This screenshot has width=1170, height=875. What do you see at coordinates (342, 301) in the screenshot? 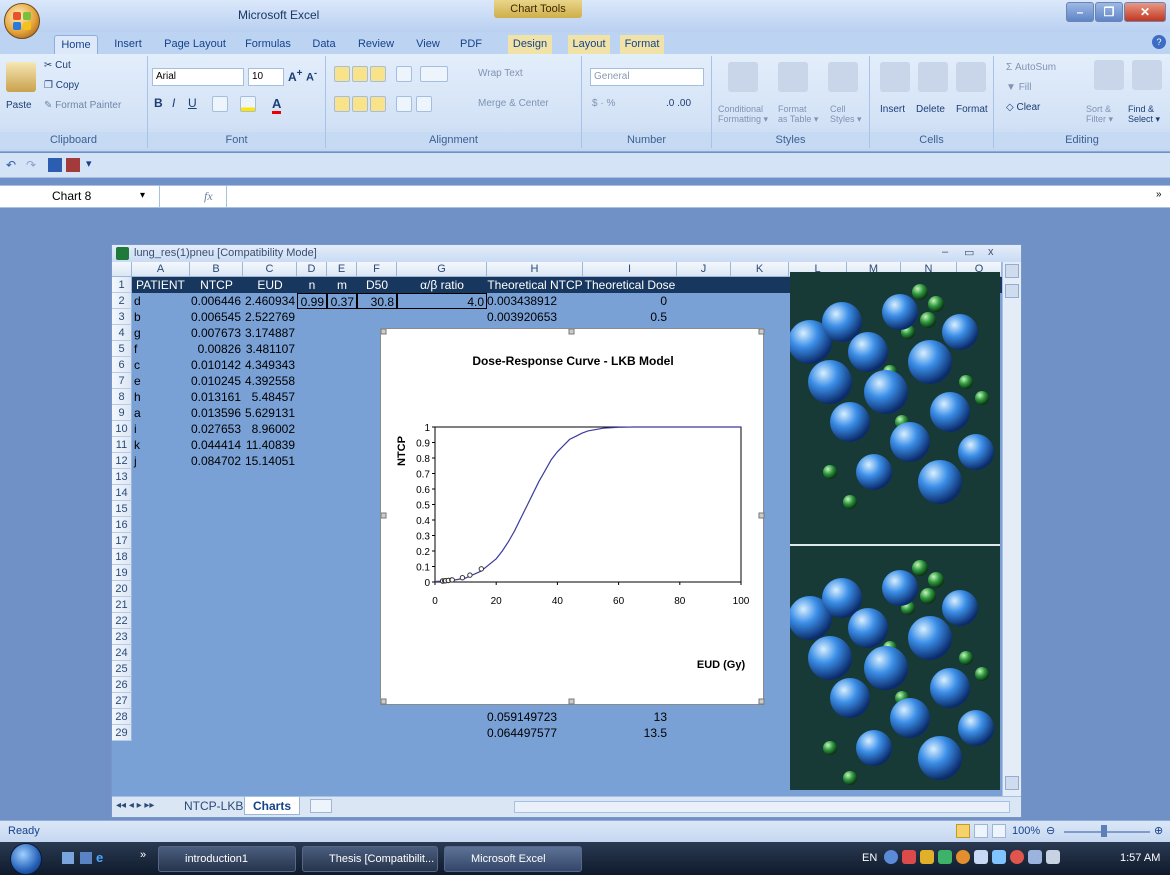
I see `param-m: 0.37` at bounding box center [342, 301].